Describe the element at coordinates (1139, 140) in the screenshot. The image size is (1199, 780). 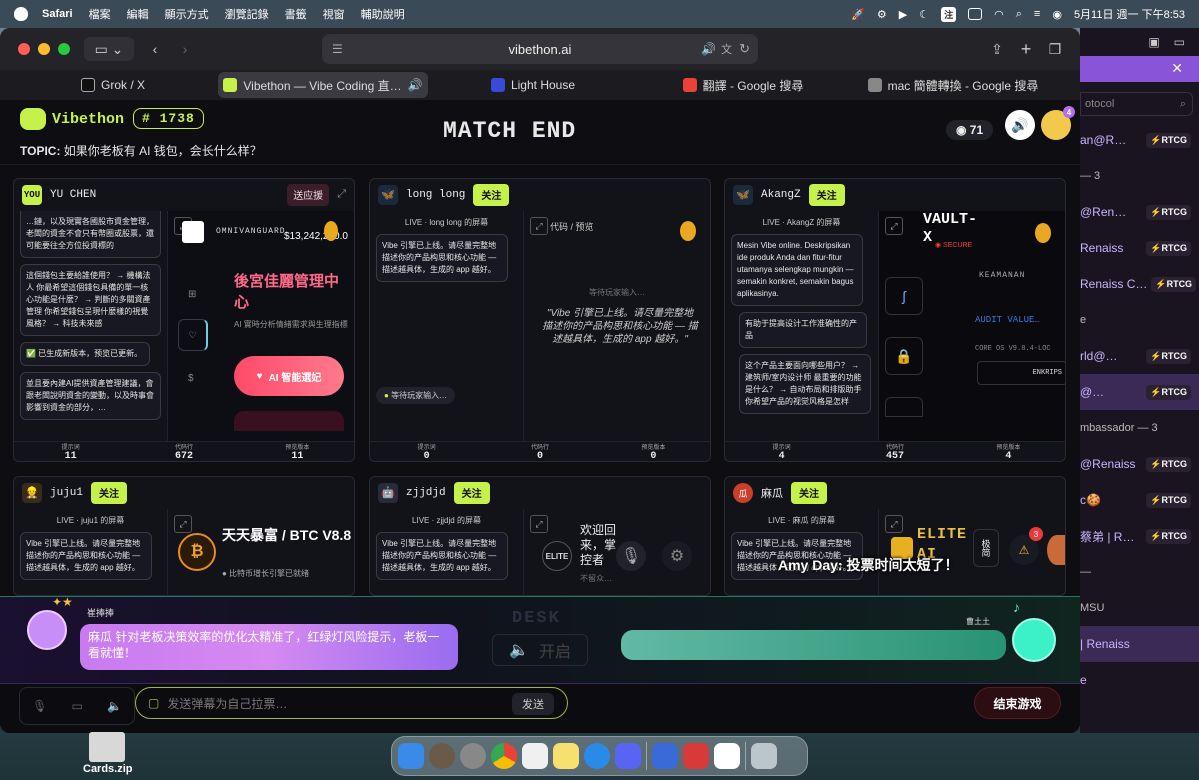
I see `list-item: an@R… ⚡RTCG` at that location.